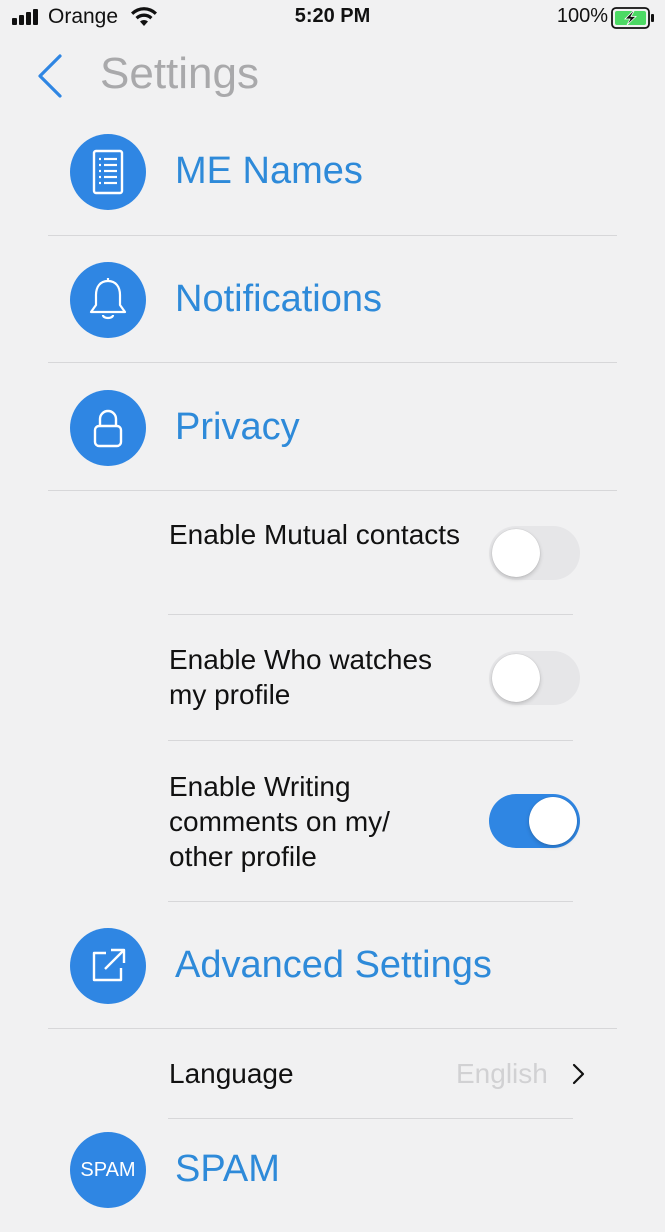  I want to click on writing-comments-toggle, so click(534, 821).